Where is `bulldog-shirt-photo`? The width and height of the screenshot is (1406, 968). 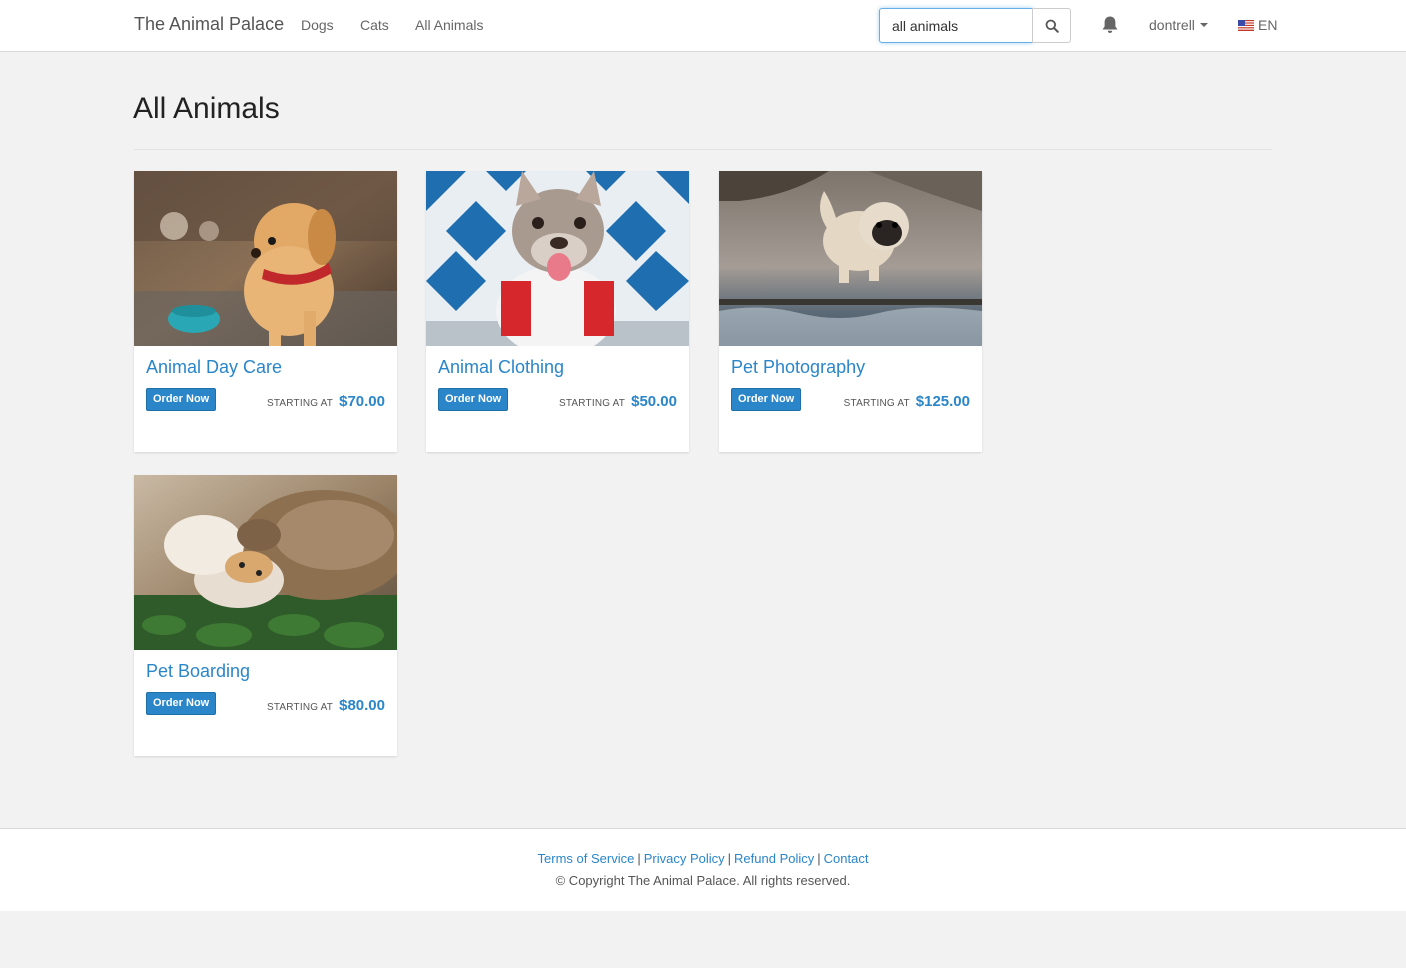 bulldog-shirt-photo is located at coordinates (557, 258).